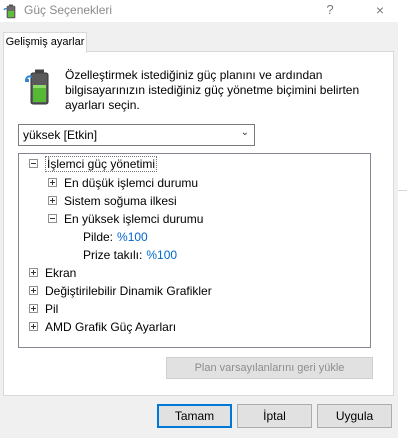 Image resolution: width=407 pixels, height=438 pixels. What do you see at coordinates (194, 416) in the screenshot?
I see `ok-button: Tamam` at bounding box center [194, 416].